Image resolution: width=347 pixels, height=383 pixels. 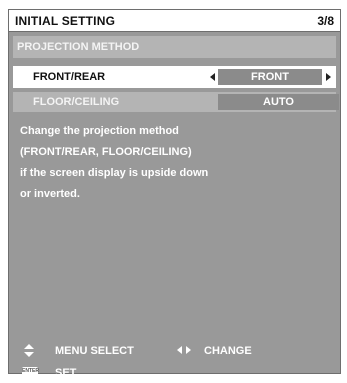 What do you see at coordinates (174, 359) in the screenshot?
I see `footer-help-bar: MENU SELECT CHANGE ENTER SET` at bounding box center [174, 359].